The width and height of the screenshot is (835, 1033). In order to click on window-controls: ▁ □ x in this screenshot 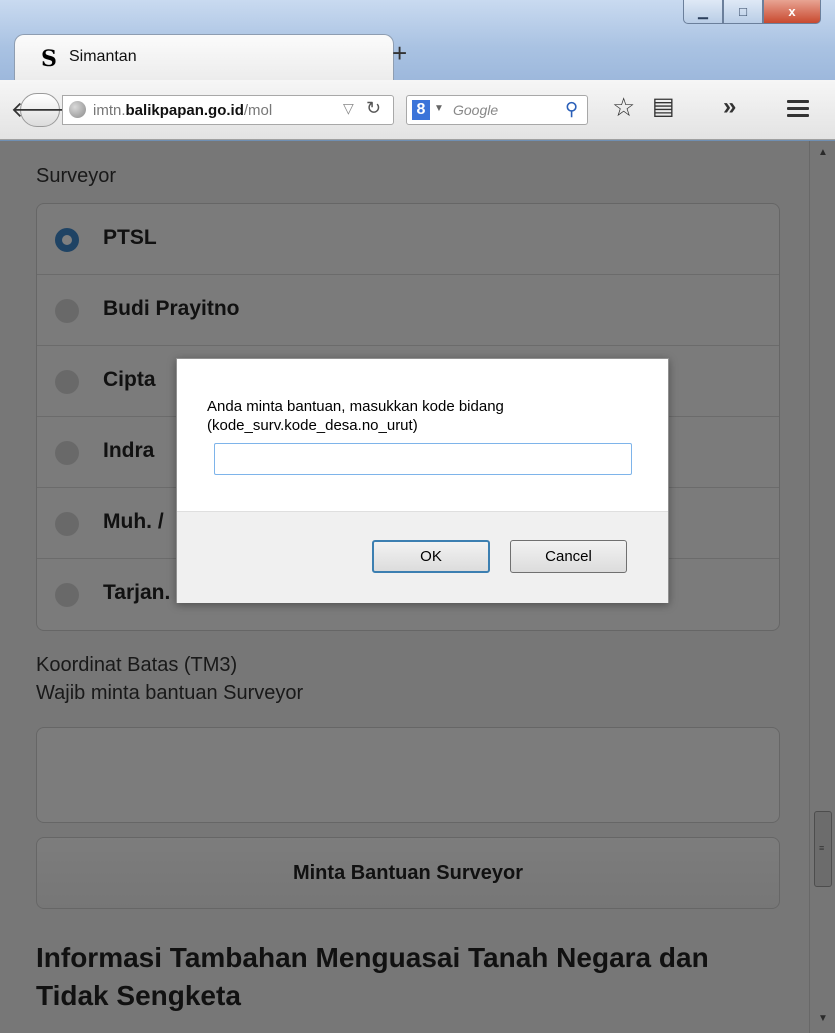, I will do `click(752, 13)`.